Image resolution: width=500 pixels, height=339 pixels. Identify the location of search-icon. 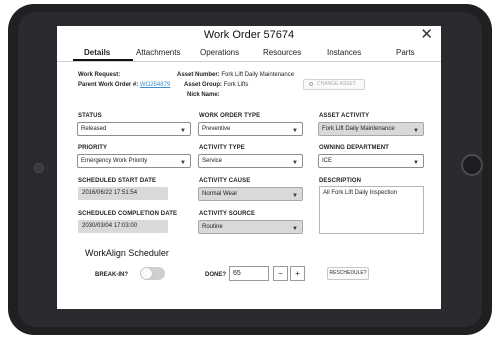
(311, 83).